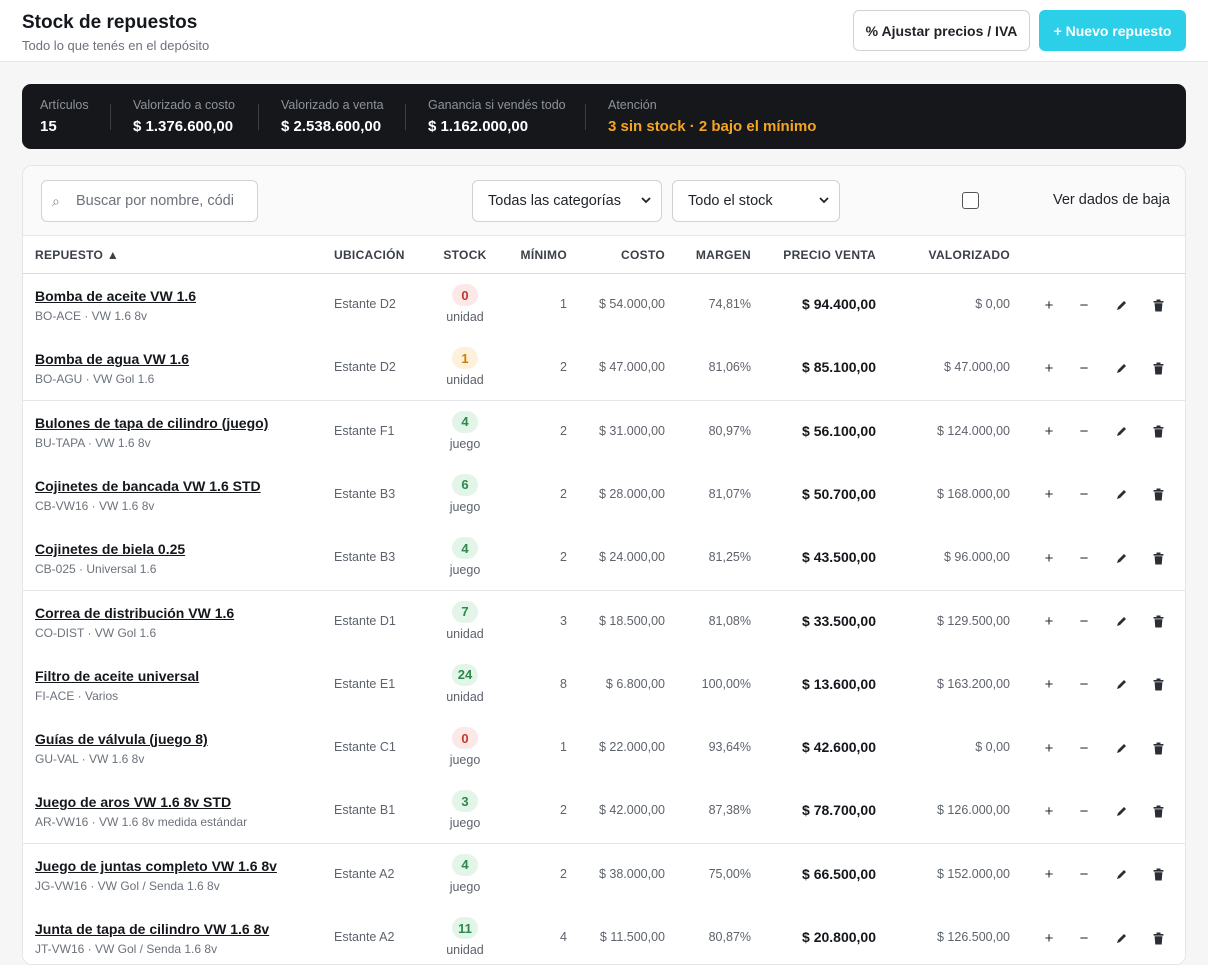  Describe the element at coordinates (756, 201) in the screenshot. I see `stock-filter-select: Todo el stock` at that location.